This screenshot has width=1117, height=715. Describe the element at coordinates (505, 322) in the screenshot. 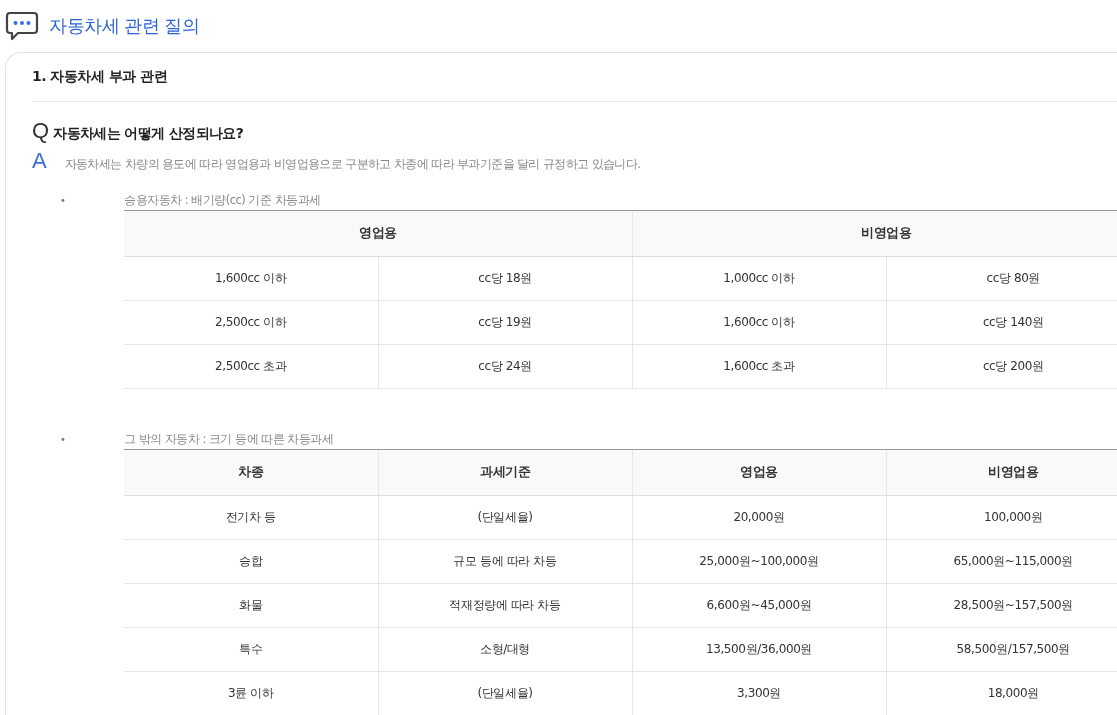

I see `table-cell: cc당 19원` at that location.